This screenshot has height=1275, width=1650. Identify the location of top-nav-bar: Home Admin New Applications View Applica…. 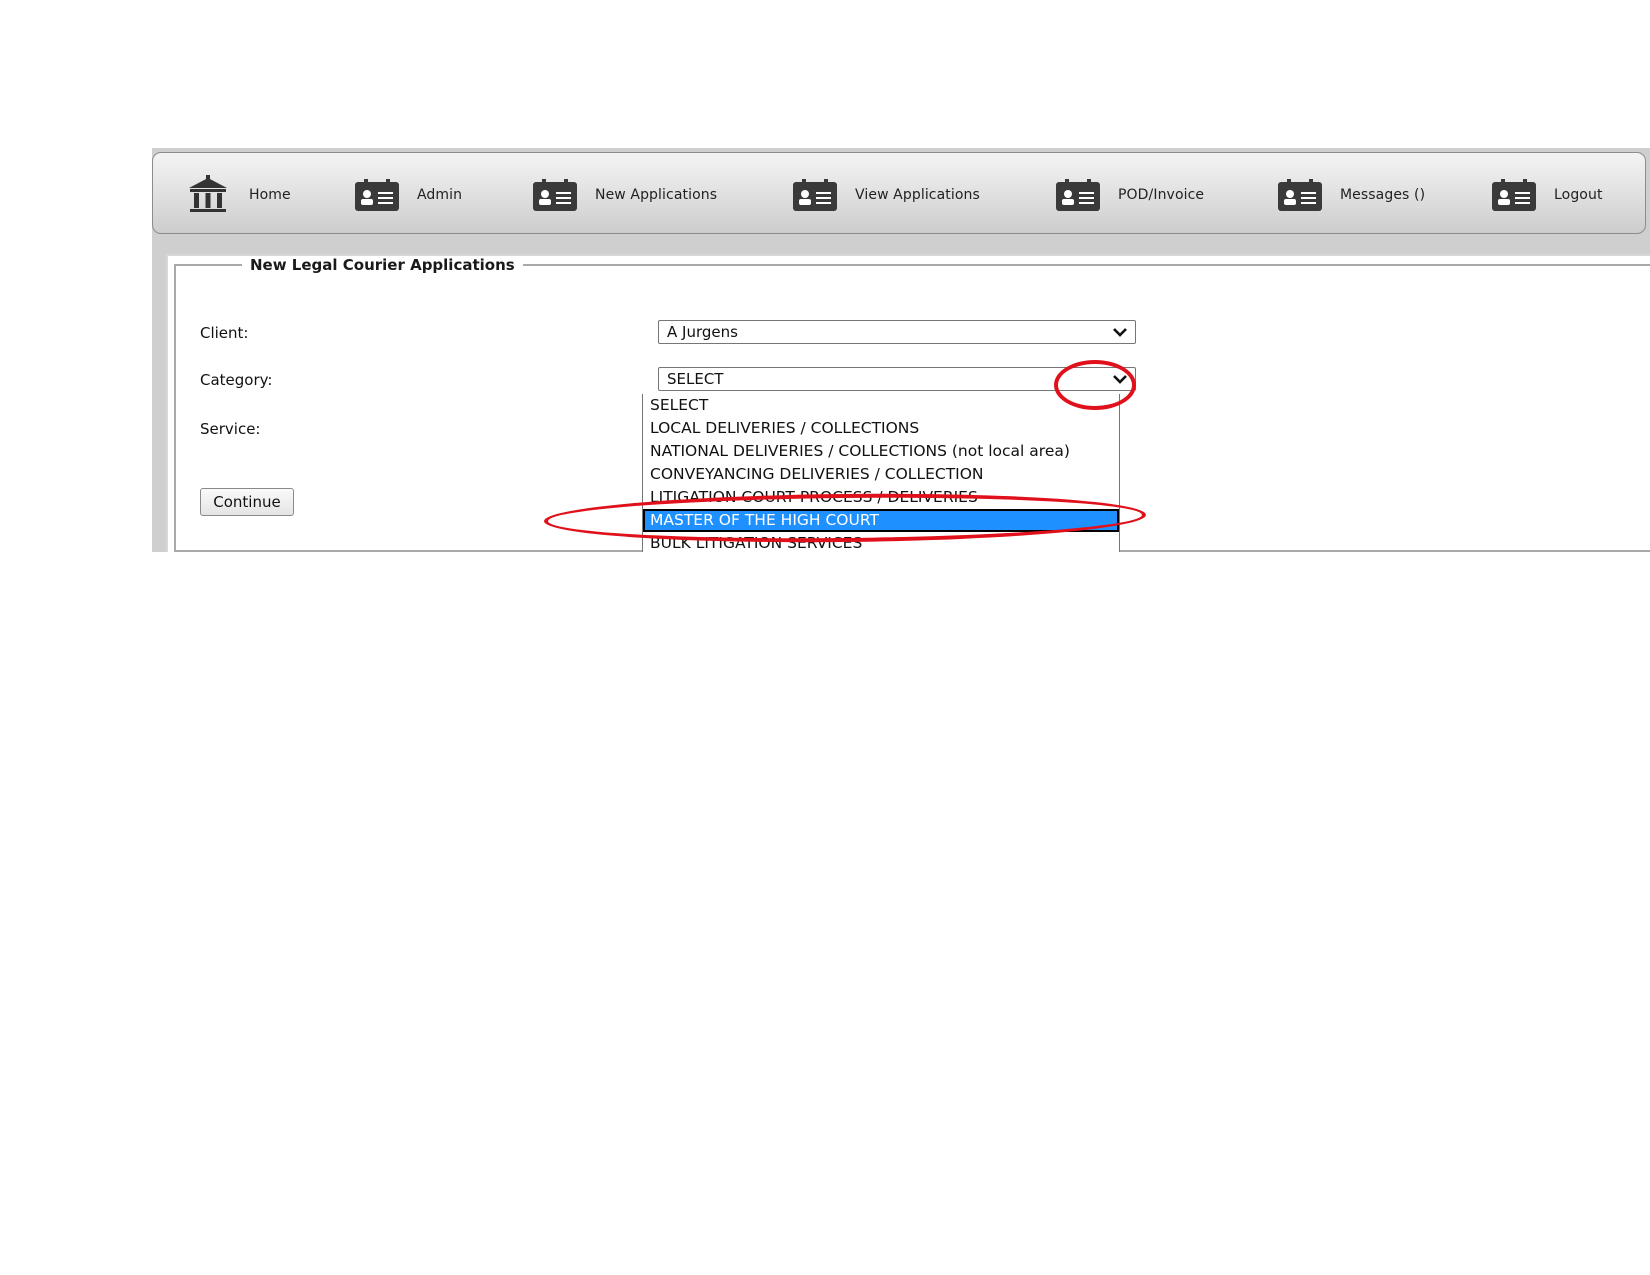
(899, 193).